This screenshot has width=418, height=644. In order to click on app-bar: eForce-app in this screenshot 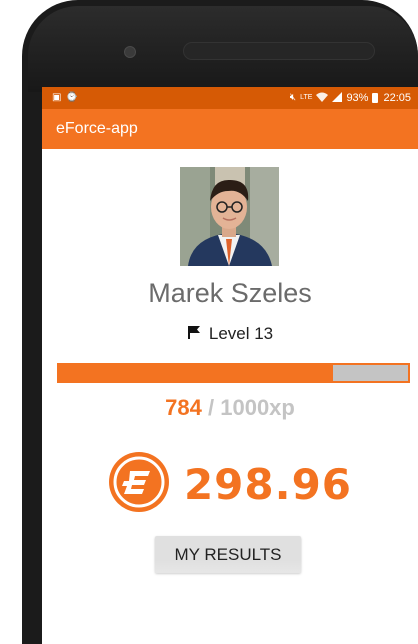, I will do `click(230, 129)`.